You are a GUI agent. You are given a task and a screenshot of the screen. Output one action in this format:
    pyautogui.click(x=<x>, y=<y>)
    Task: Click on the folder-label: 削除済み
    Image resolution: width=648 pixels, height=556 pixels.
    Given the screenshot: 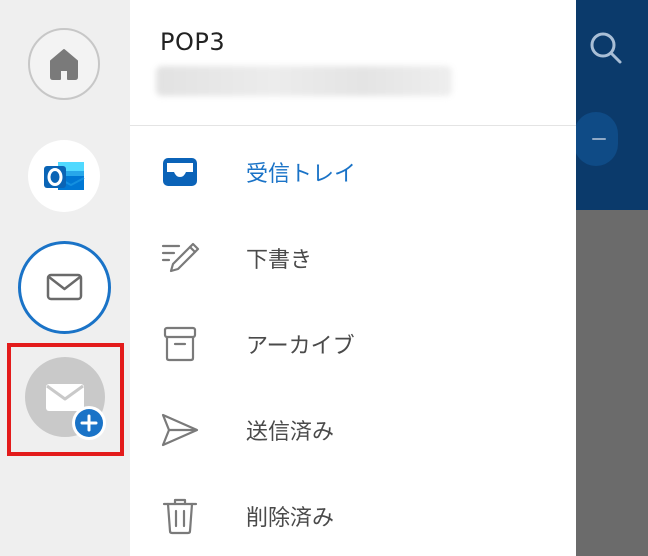 What is the action you would take?
    pyautogui.click(x=290, y=518)
    